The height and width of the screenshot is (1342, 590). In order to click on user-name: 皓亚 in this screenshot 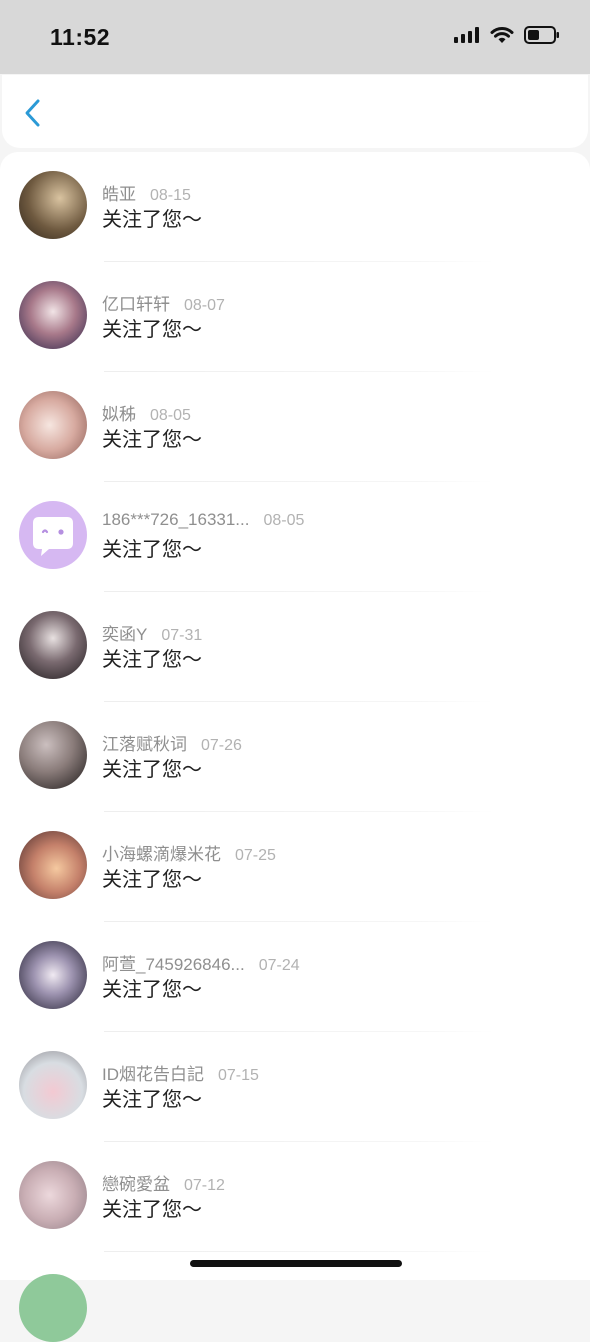, I will do `click(119, 192)`.